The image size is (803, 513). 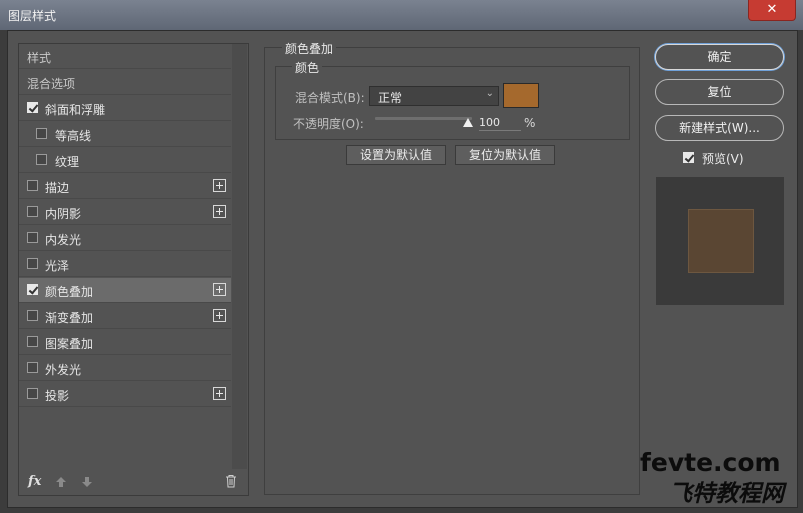 What do you see at coordinates (63, 370) in the screenshot?
I see `style-item-label: 外发光` at bounding box center [63, 370].